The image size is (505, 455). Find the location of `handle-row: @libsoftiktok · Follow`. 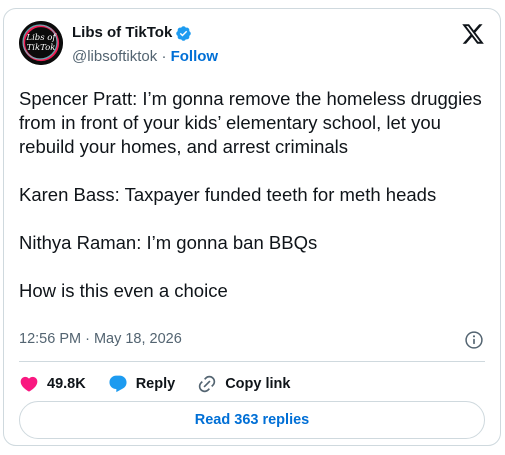

handle-row: @libsoftiktok · Follow is located at coordinates (145, 57).